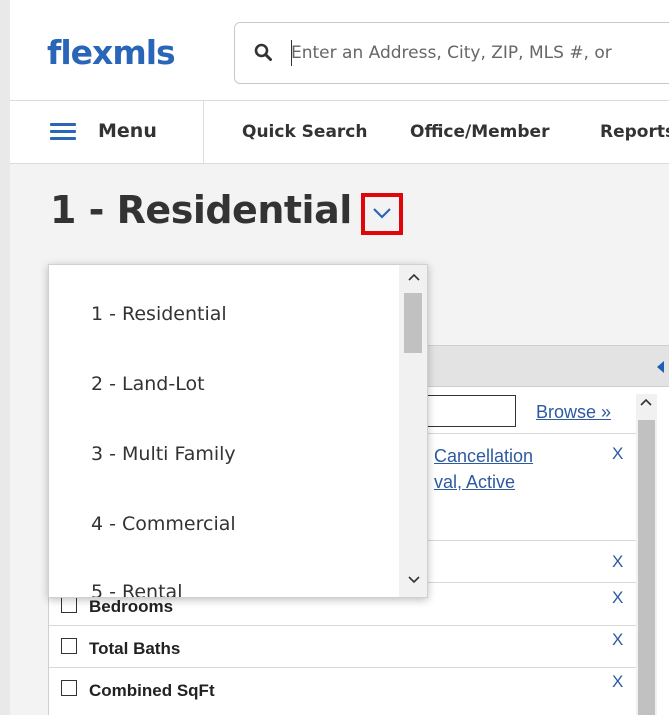 The image size is (669, 715). What do you see at coordinates (573, 412) in the screenshot?
I see `browse-link: Browse »` at bounding box center [573, 412].